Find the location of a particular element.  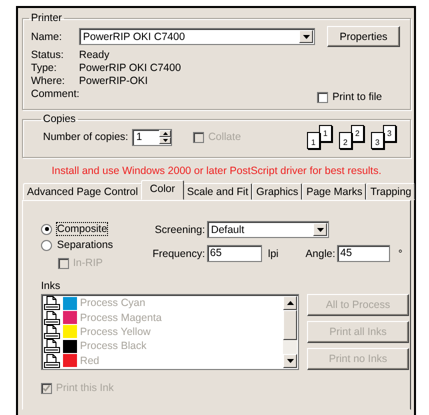

mode-radio: Composite is located at coordinates (95, 229).